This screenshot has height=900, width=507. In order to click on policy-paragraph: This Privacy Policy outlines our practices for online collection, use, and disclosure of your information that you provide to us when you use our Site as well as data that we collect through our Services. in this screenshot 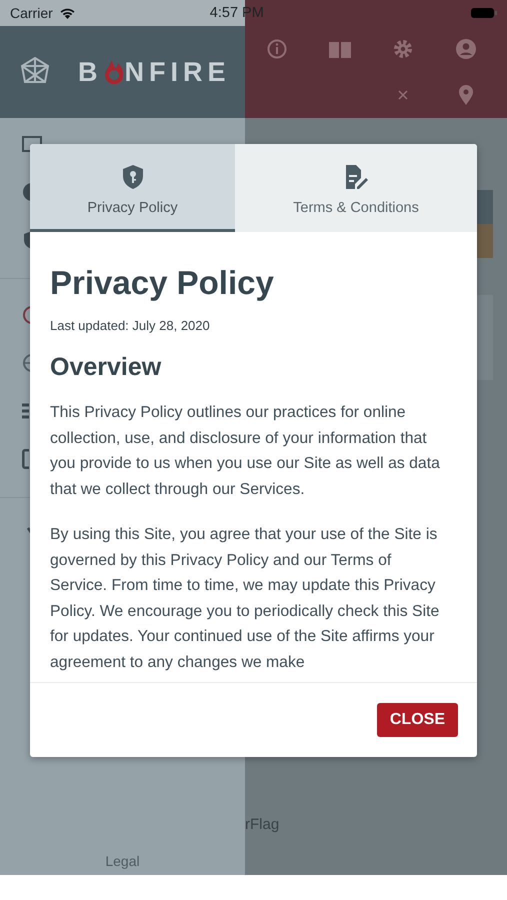, I will do `click(245, 451)`.